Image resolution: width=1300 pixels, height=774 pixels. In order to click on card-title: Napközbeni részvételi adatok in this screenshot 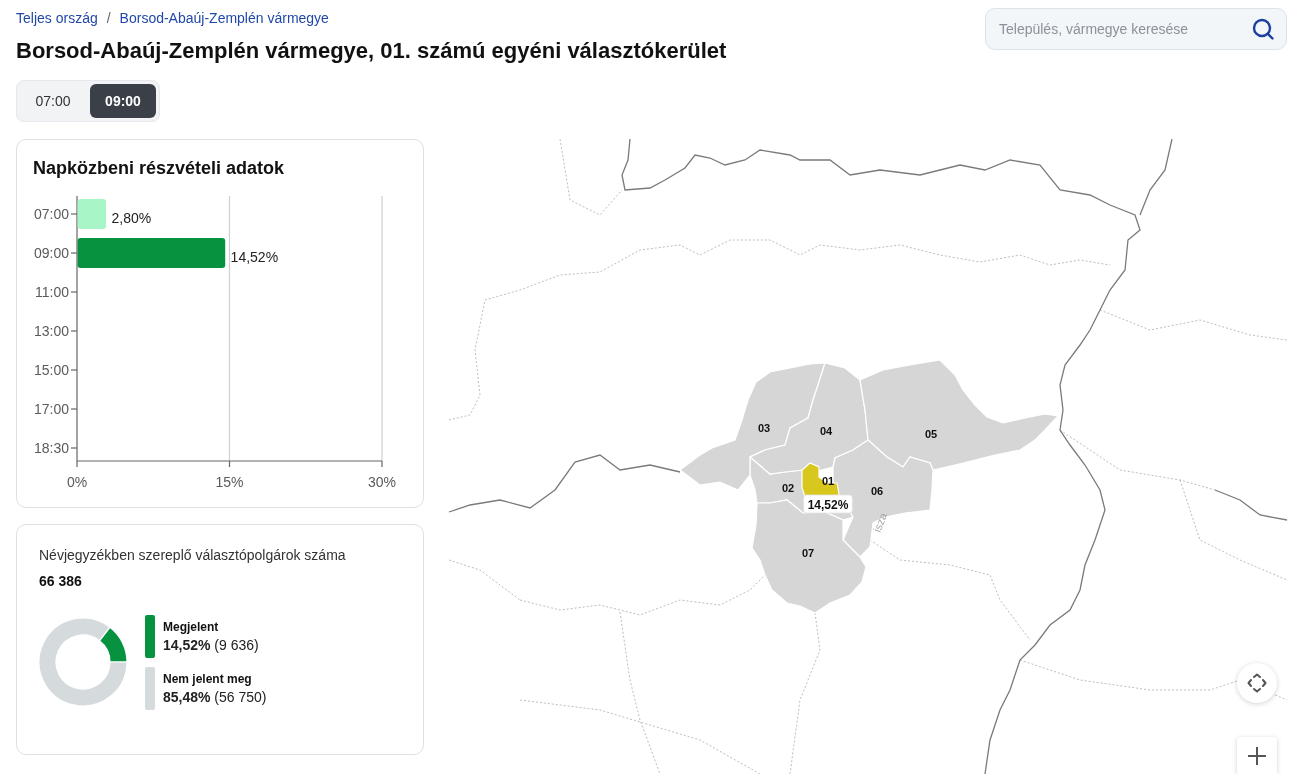, I will do `click(159, 168)`.